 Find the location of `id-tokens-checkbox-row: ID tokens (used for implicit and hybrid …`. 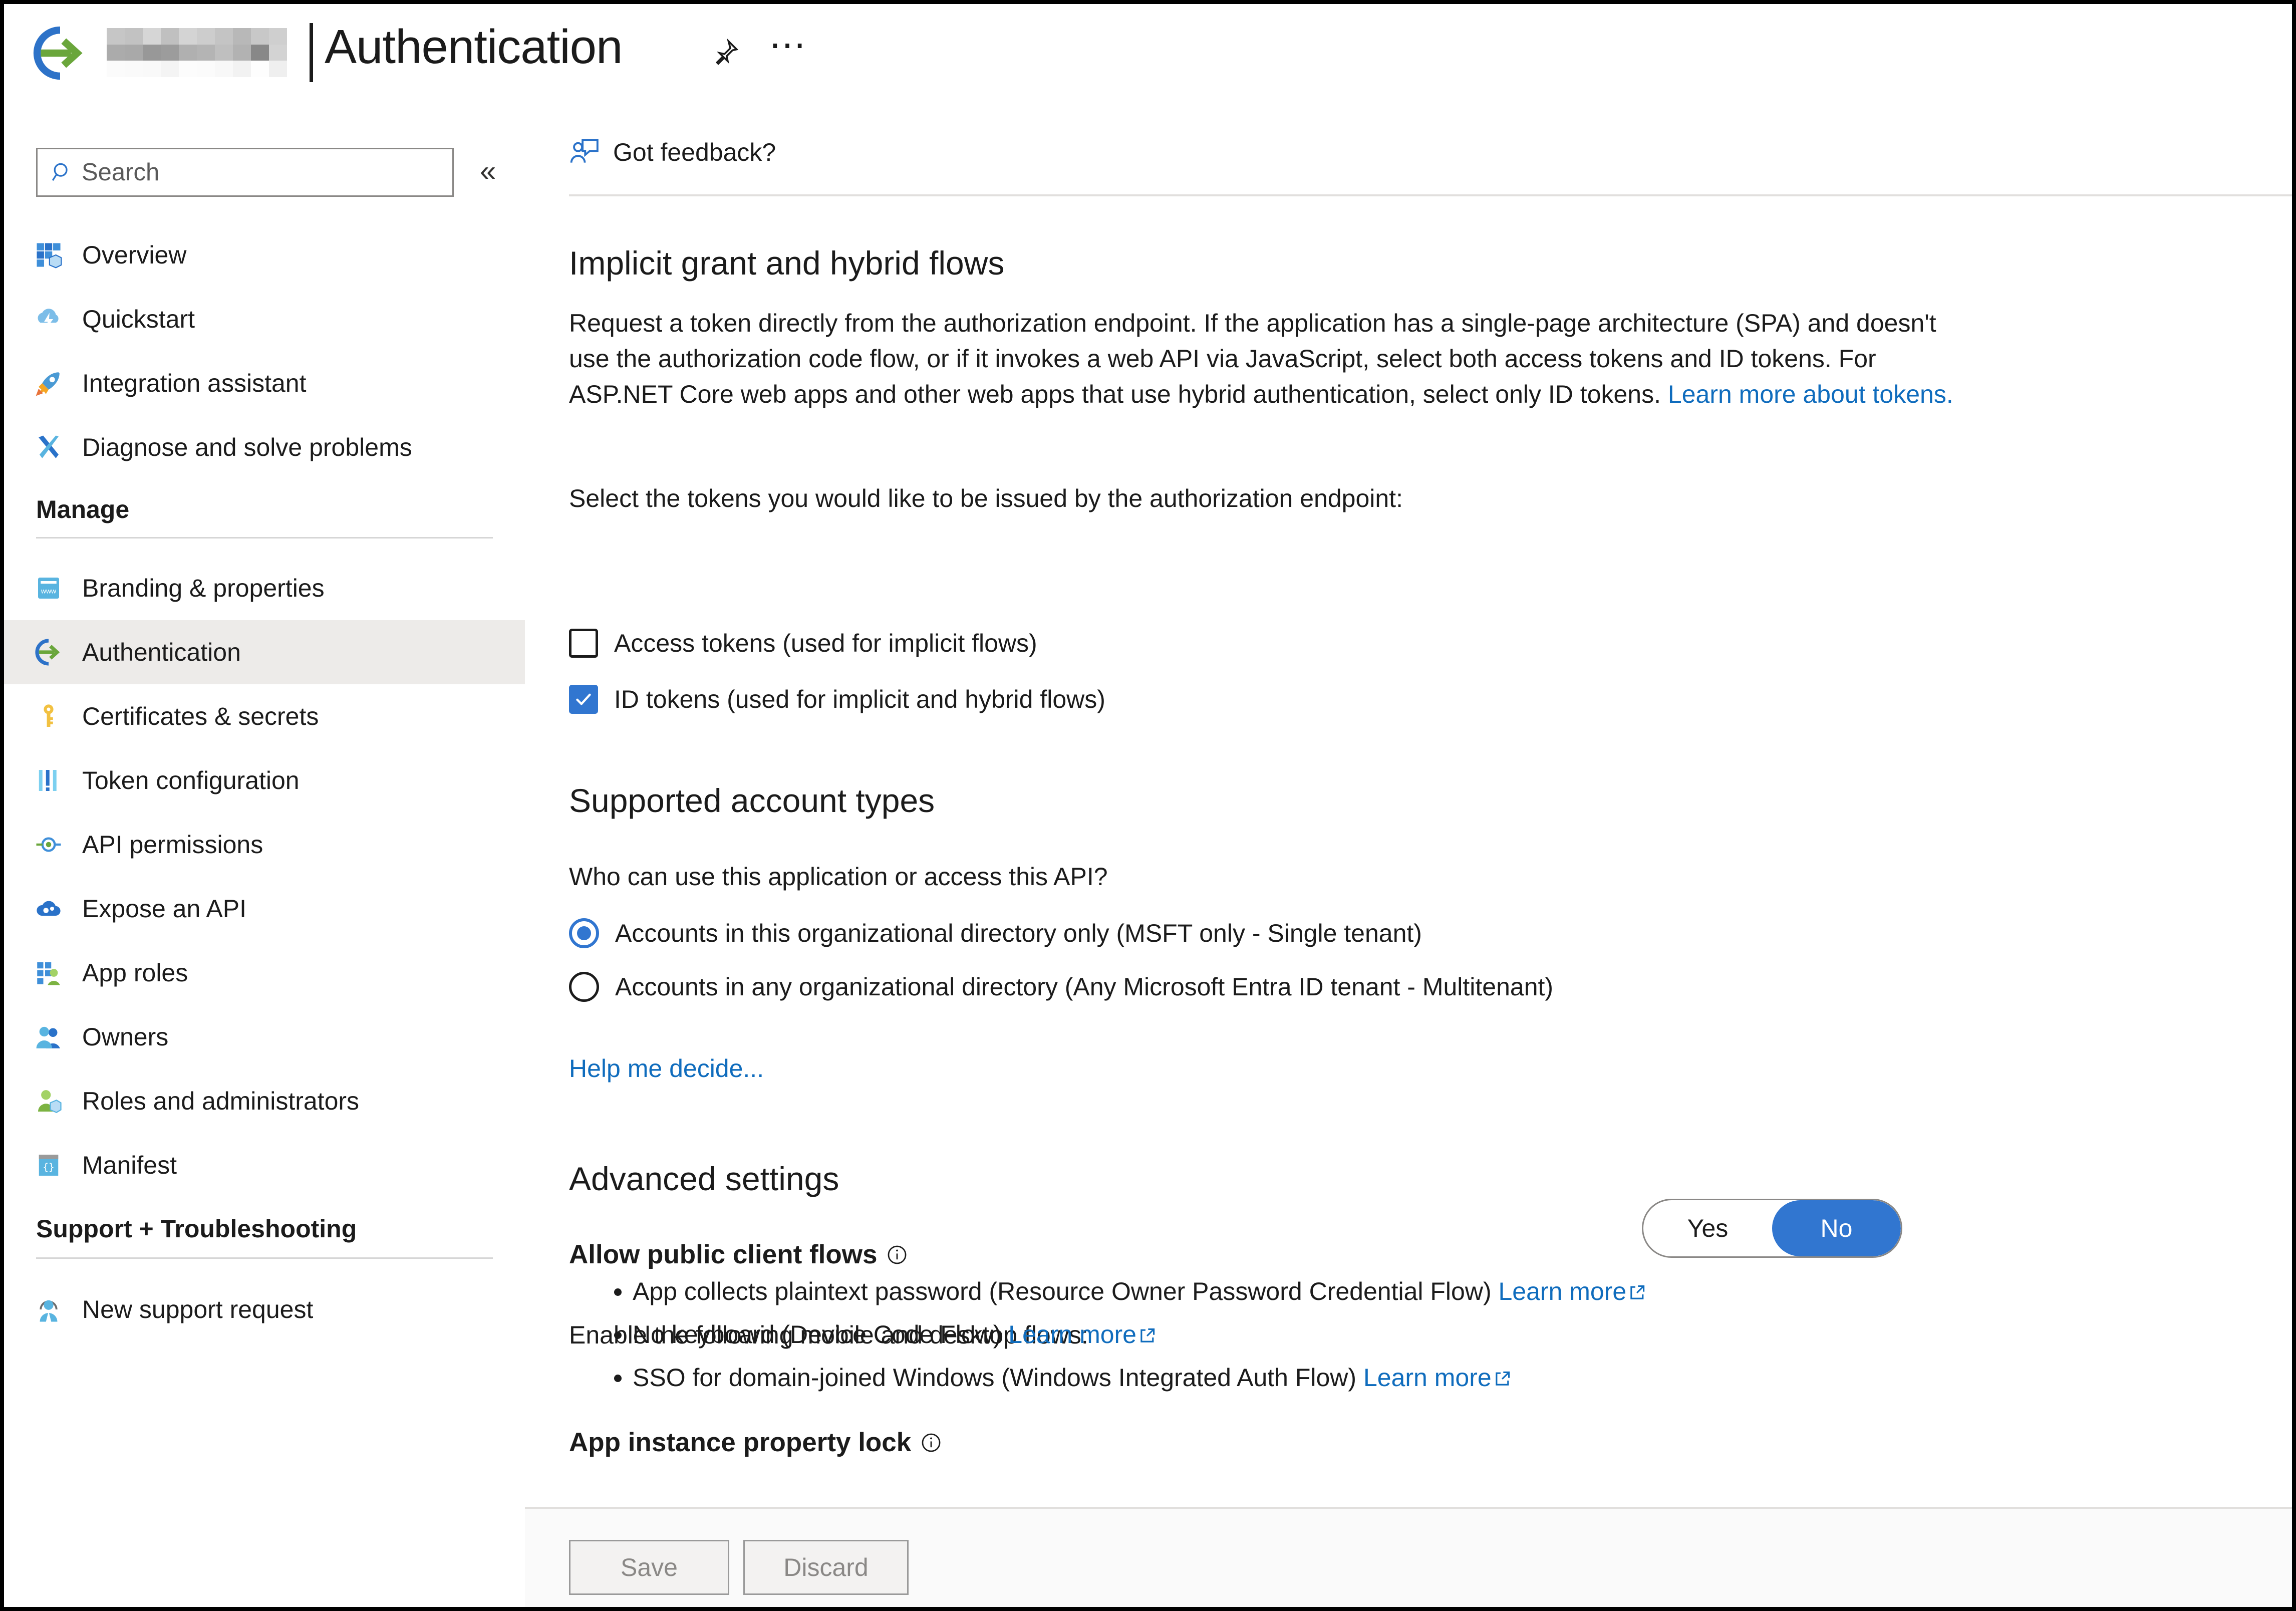

id-tokens-checkbox-row: ID tokens (used for implicit and hybrid … is located at coordinates (837, 699).